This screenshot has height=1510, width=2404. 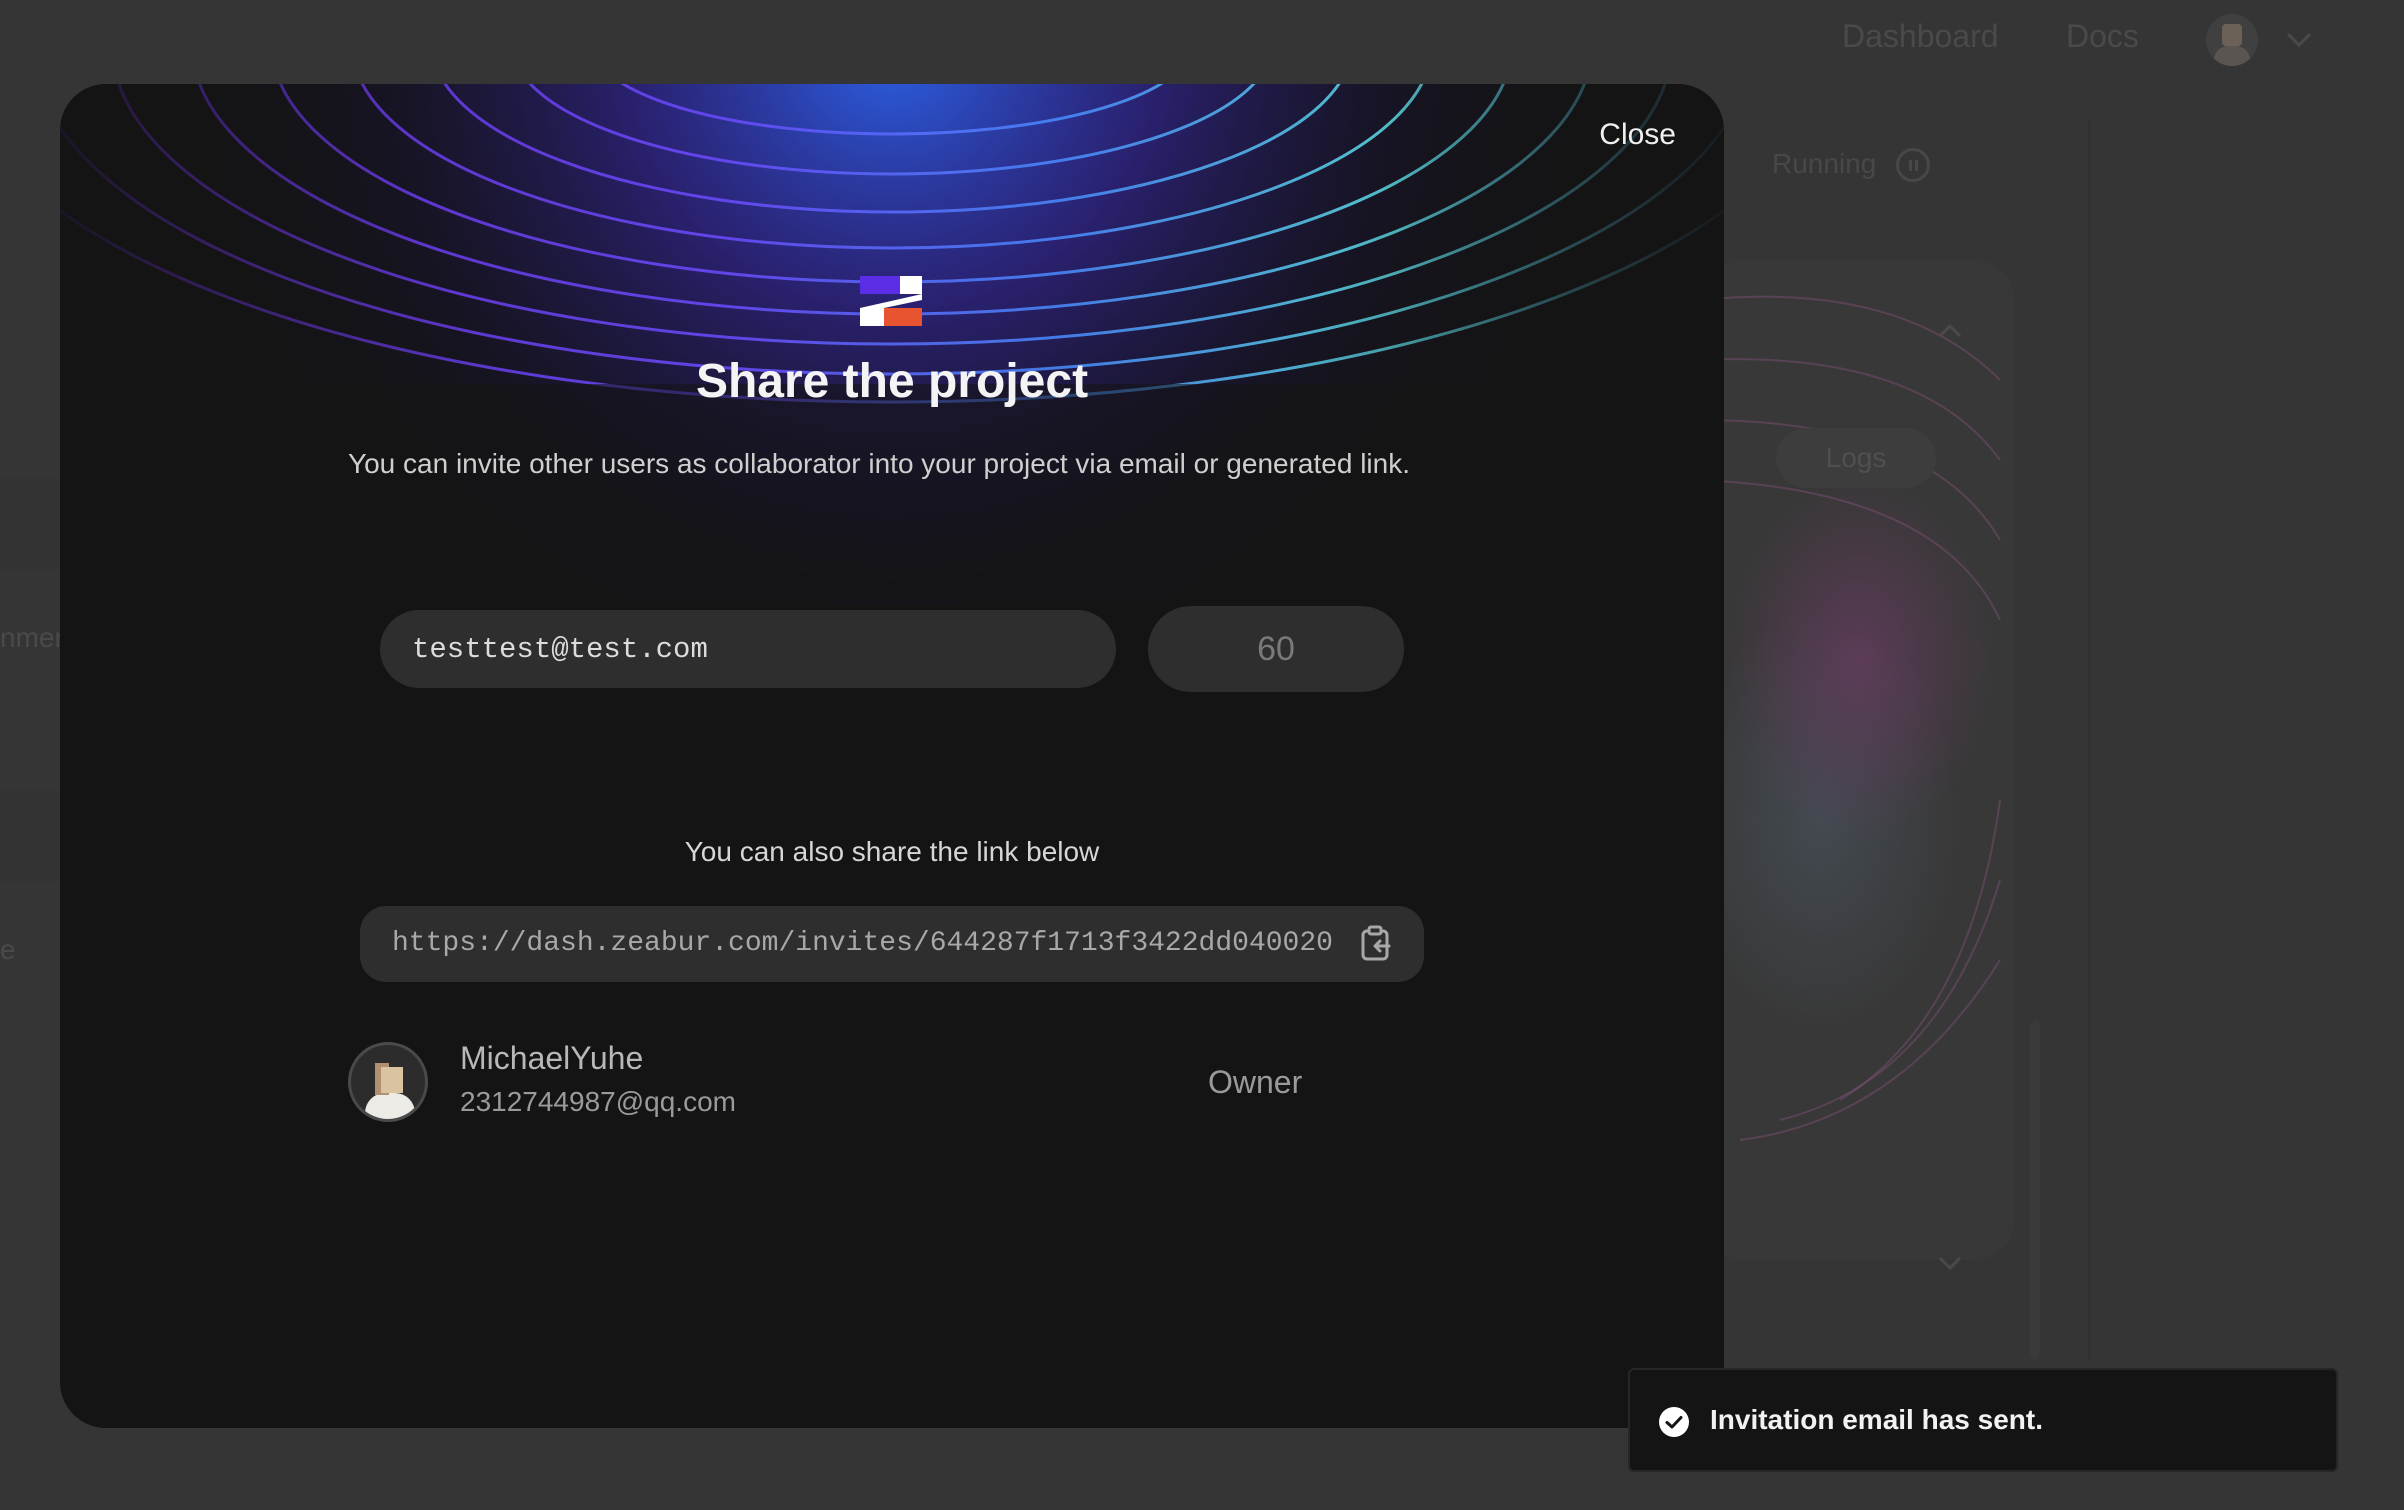 What do you see at coordinates (388, 1082) in the screenshot?
I see `member-avatar` at bounding box center [388, 1082].